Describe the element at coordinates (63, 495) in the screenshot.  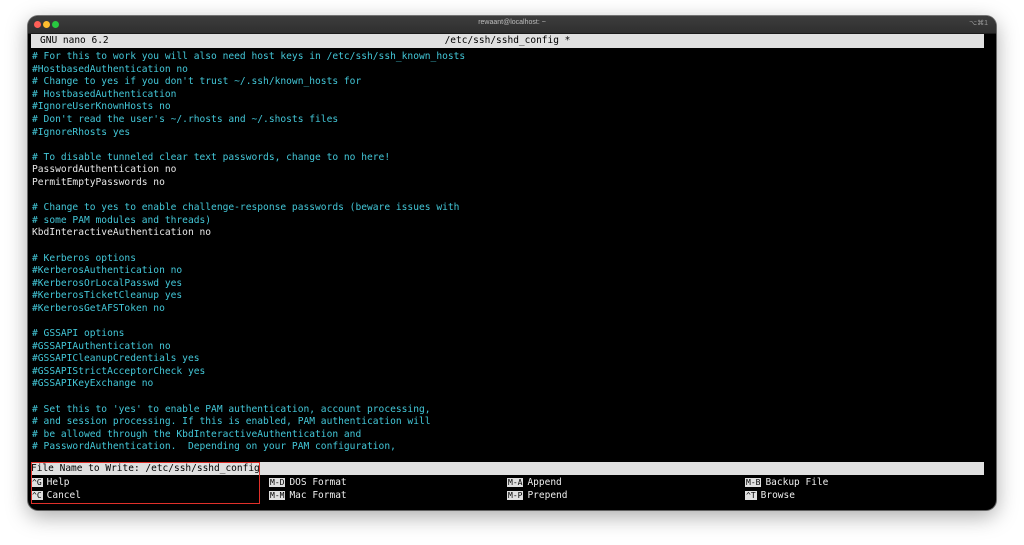
I see `shortcut-label: Cancel` at that location.